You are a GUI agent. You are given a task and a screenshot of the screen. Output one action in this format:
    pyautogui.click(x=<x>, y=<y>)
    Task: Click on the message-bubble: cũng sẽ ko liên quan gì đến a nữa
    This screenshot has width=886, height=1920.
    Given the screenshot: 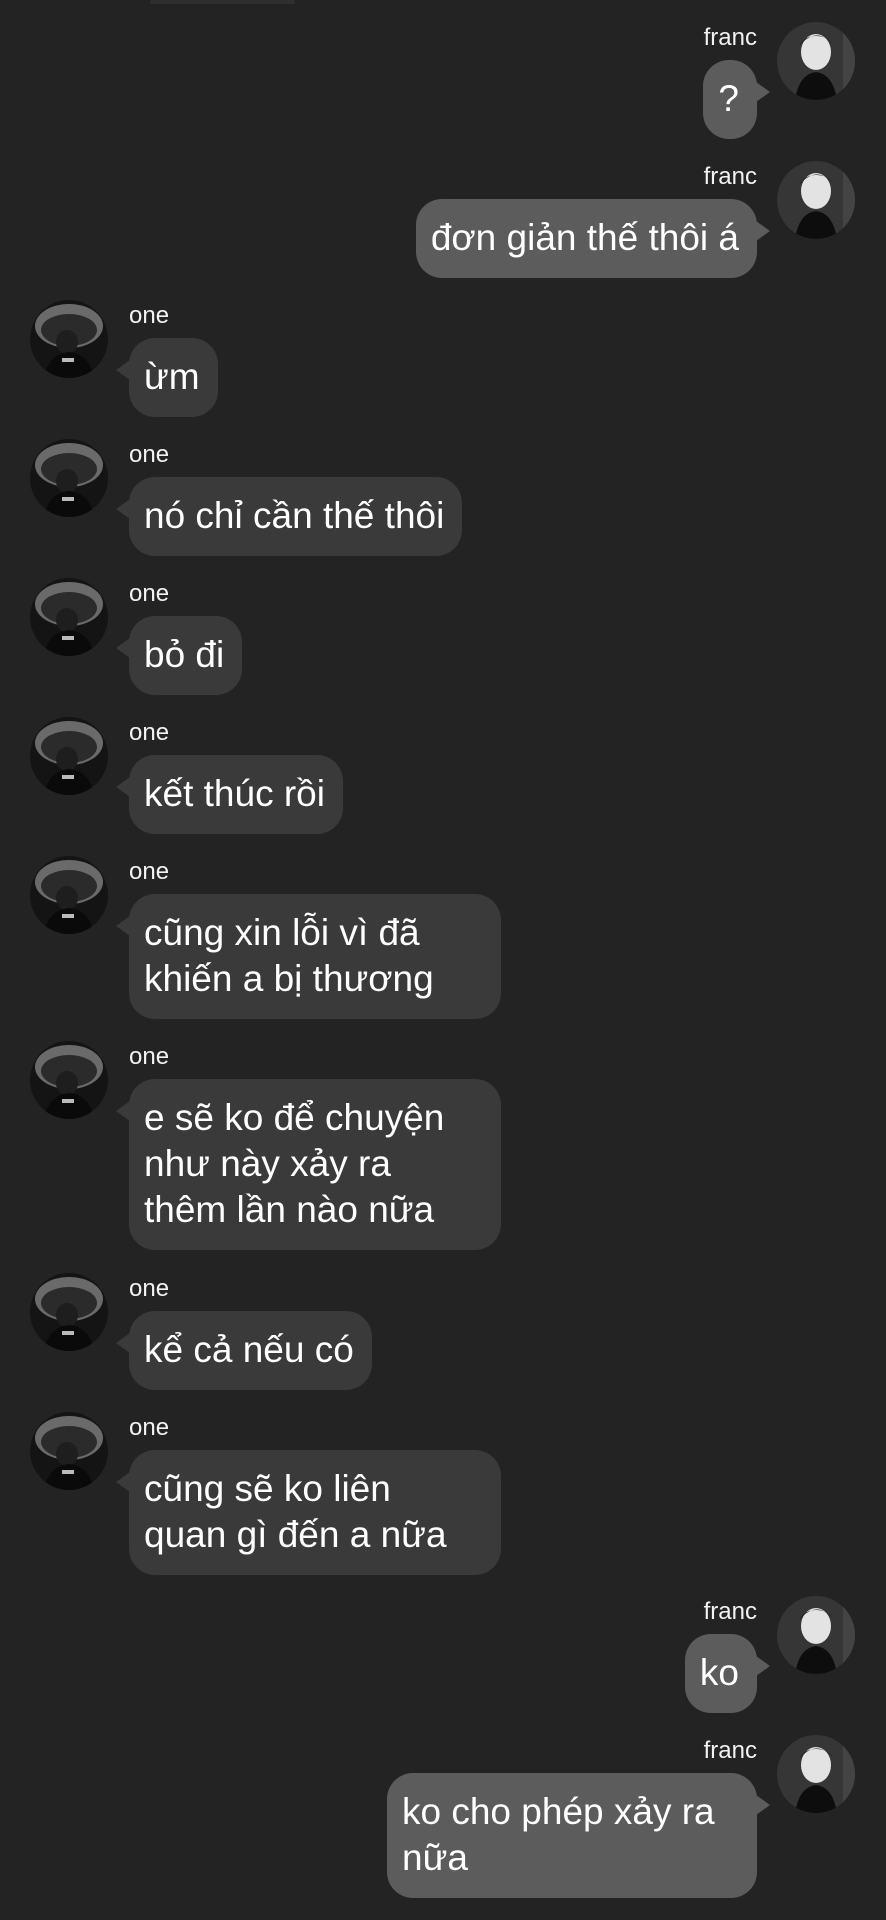 What is the action you would take?
    pyautogui.click(x=315, y=1512)
    